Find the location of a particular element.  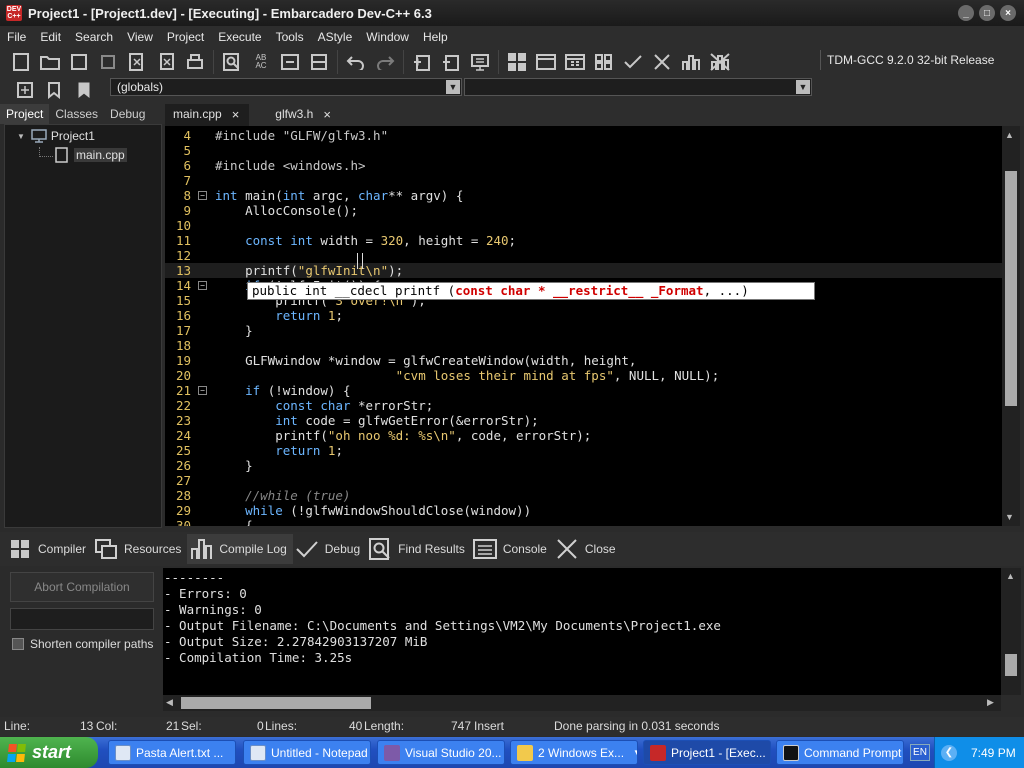

tab-resources: Resources is located at coordinates (139, 549).